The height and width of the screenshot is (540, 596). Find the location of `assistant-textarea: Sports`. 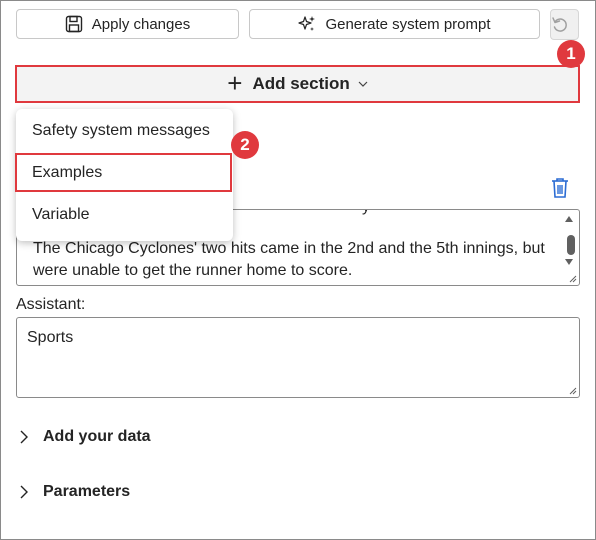

assistant-textarea: Sports is located at coordinates (298, 357).